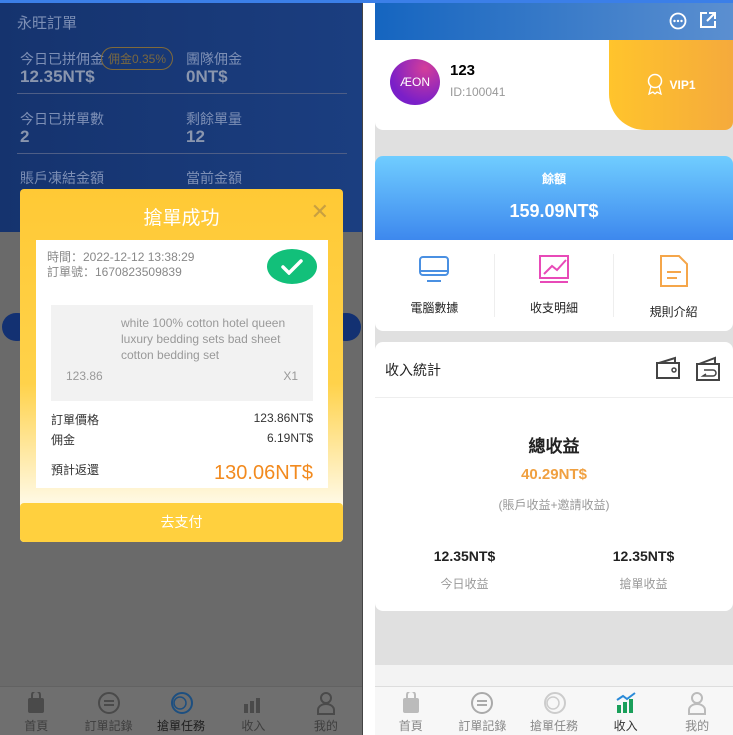  What do you see at coordinates (655, 85) in the screenshot?
I see `medal-icon` at bounding box center [655, 85].